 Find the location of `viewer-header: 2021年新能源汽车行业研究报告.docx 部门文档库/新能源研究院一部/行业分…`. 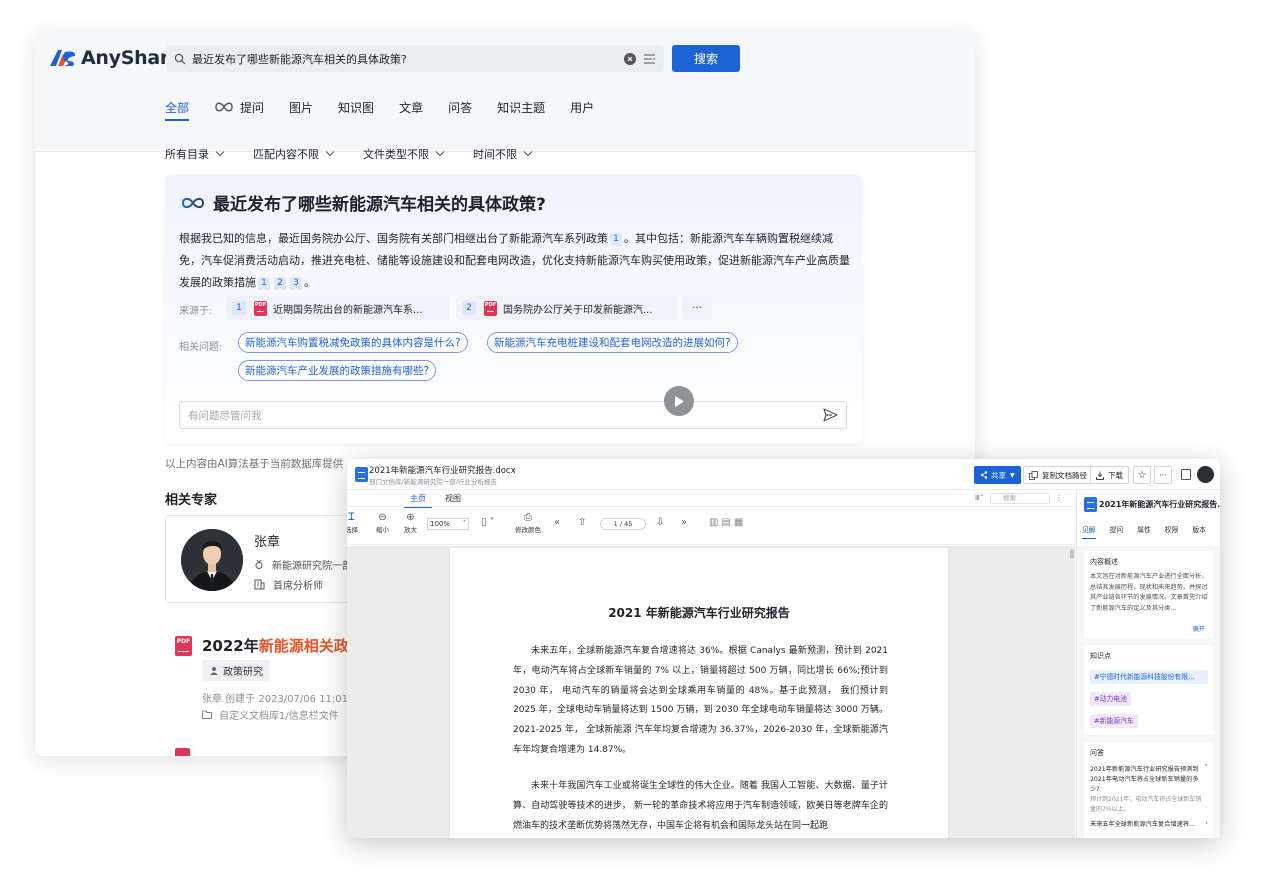

viewer-header: 2021年新能源汽车行业研究报告.docx 部门文档库/新能源研究院一部/行业分… is located at coordinates (783, 474).